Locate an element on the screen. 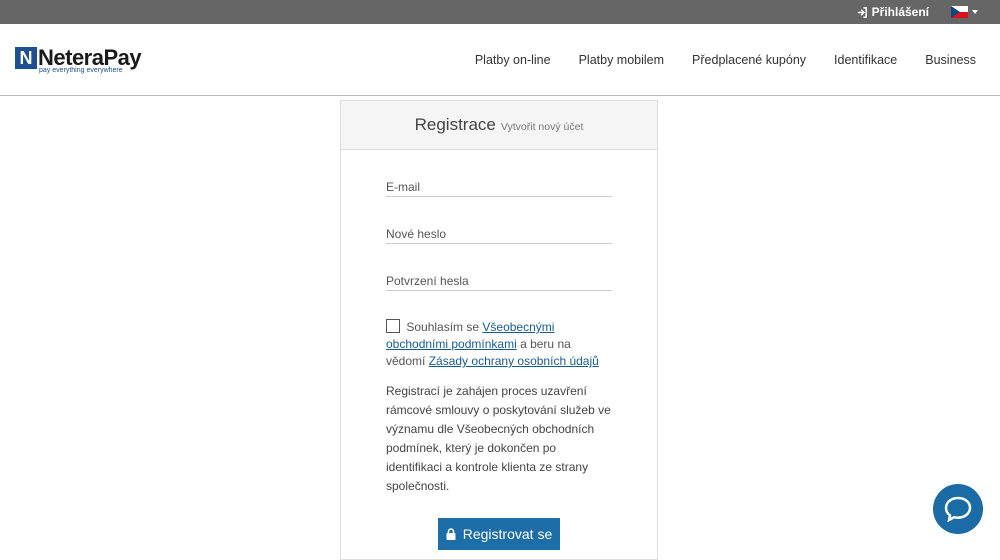  card-subtitle: Vytvořit nový účet is located at coordinates (542, 126).